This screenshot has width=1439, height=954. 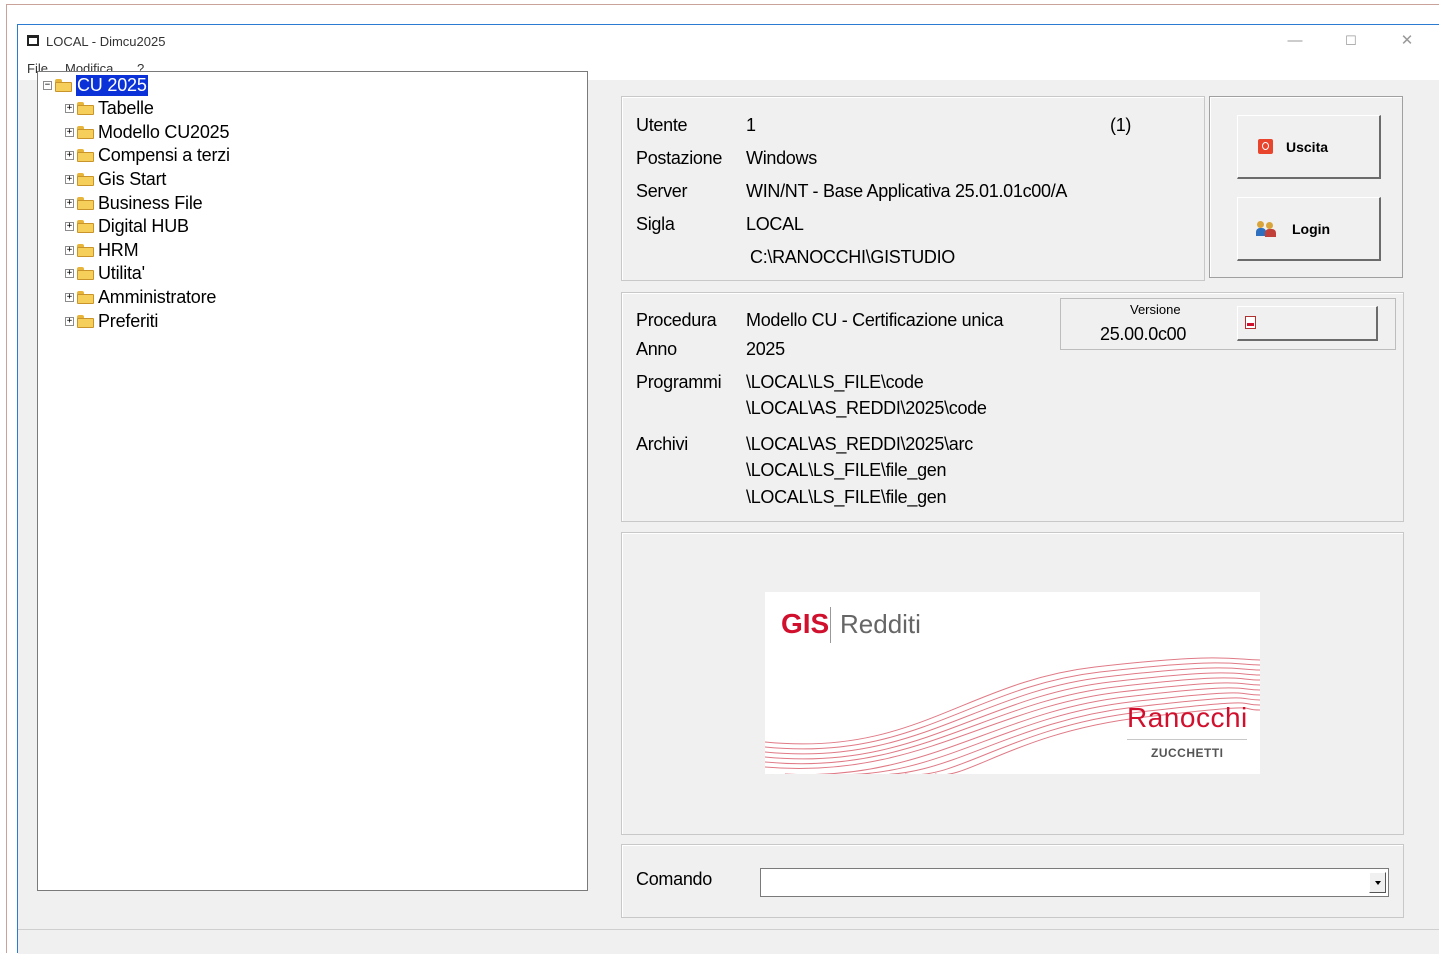 What do you see at coordinates (1074, 882) in the screenshot?
I see `comando-combobox` at bounding box center [1074, 882].